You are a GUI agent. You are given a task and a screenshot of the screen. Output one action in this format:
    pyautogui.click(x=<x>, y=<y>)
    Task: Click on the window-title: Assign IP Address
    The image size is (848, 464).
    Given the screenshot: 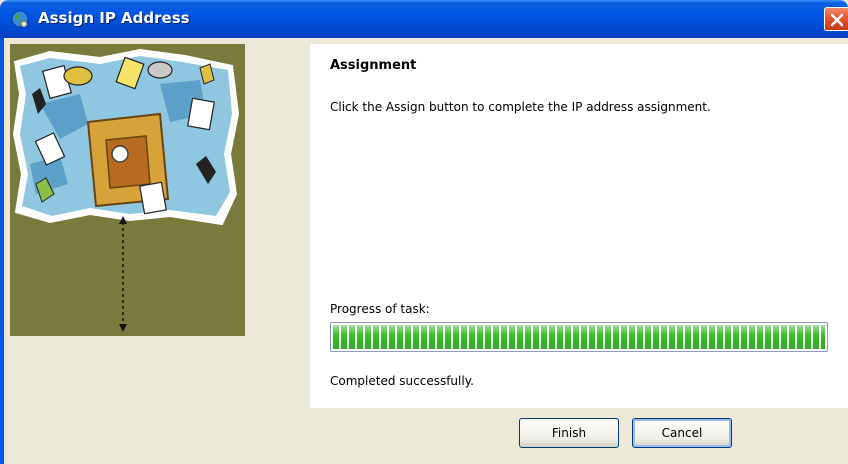 What is the action you would take?
    pyautogui.click(x=114, y=18)
    